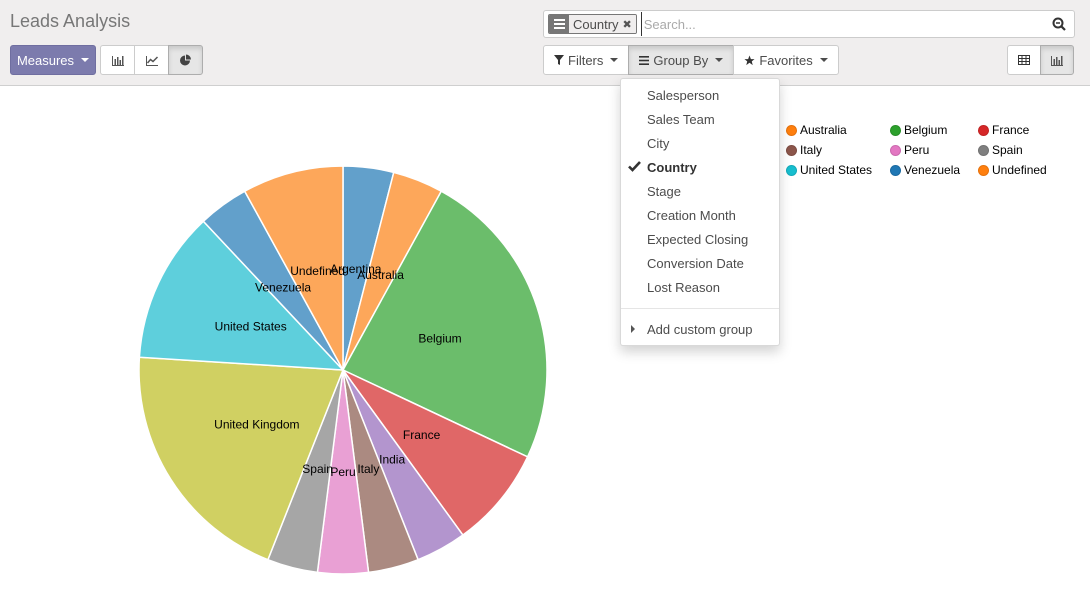 The height and width of the screenshot is (605, 1090). Describe the element at coordinates (317, 271) in the screenshot. I see `pie-label-undefined: Undefined` at that location.